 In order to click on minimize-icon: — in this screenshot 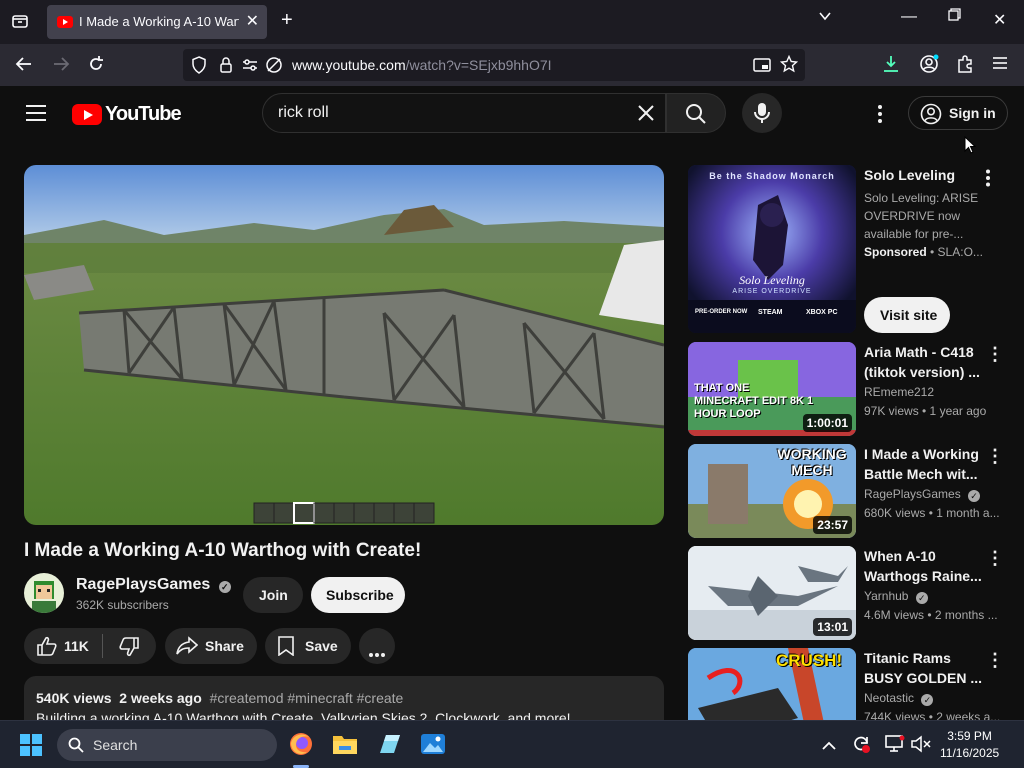, I will do `click(909, 17)`.